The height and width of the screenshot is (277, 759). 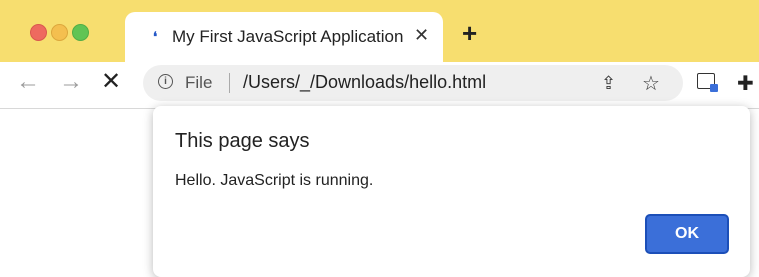 What do you see at coordinates (469, 33) in the screenshot?
I see `new-tab-button: +` at bounding box center [469, 33].